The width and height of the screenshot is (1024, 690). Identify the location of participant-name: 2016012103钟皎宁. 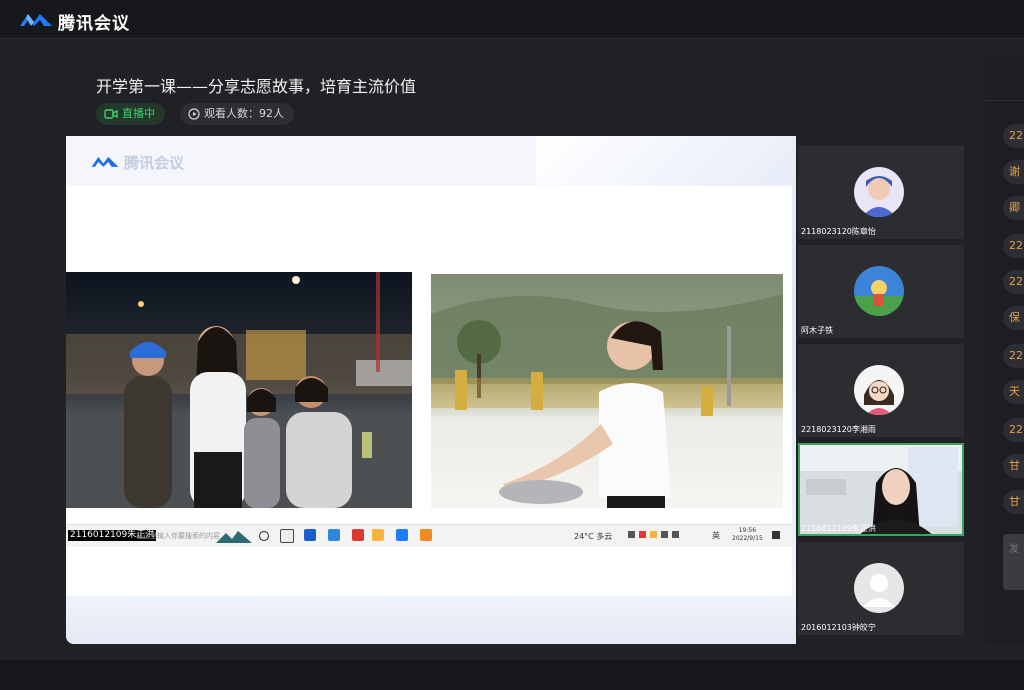
(838, 627).